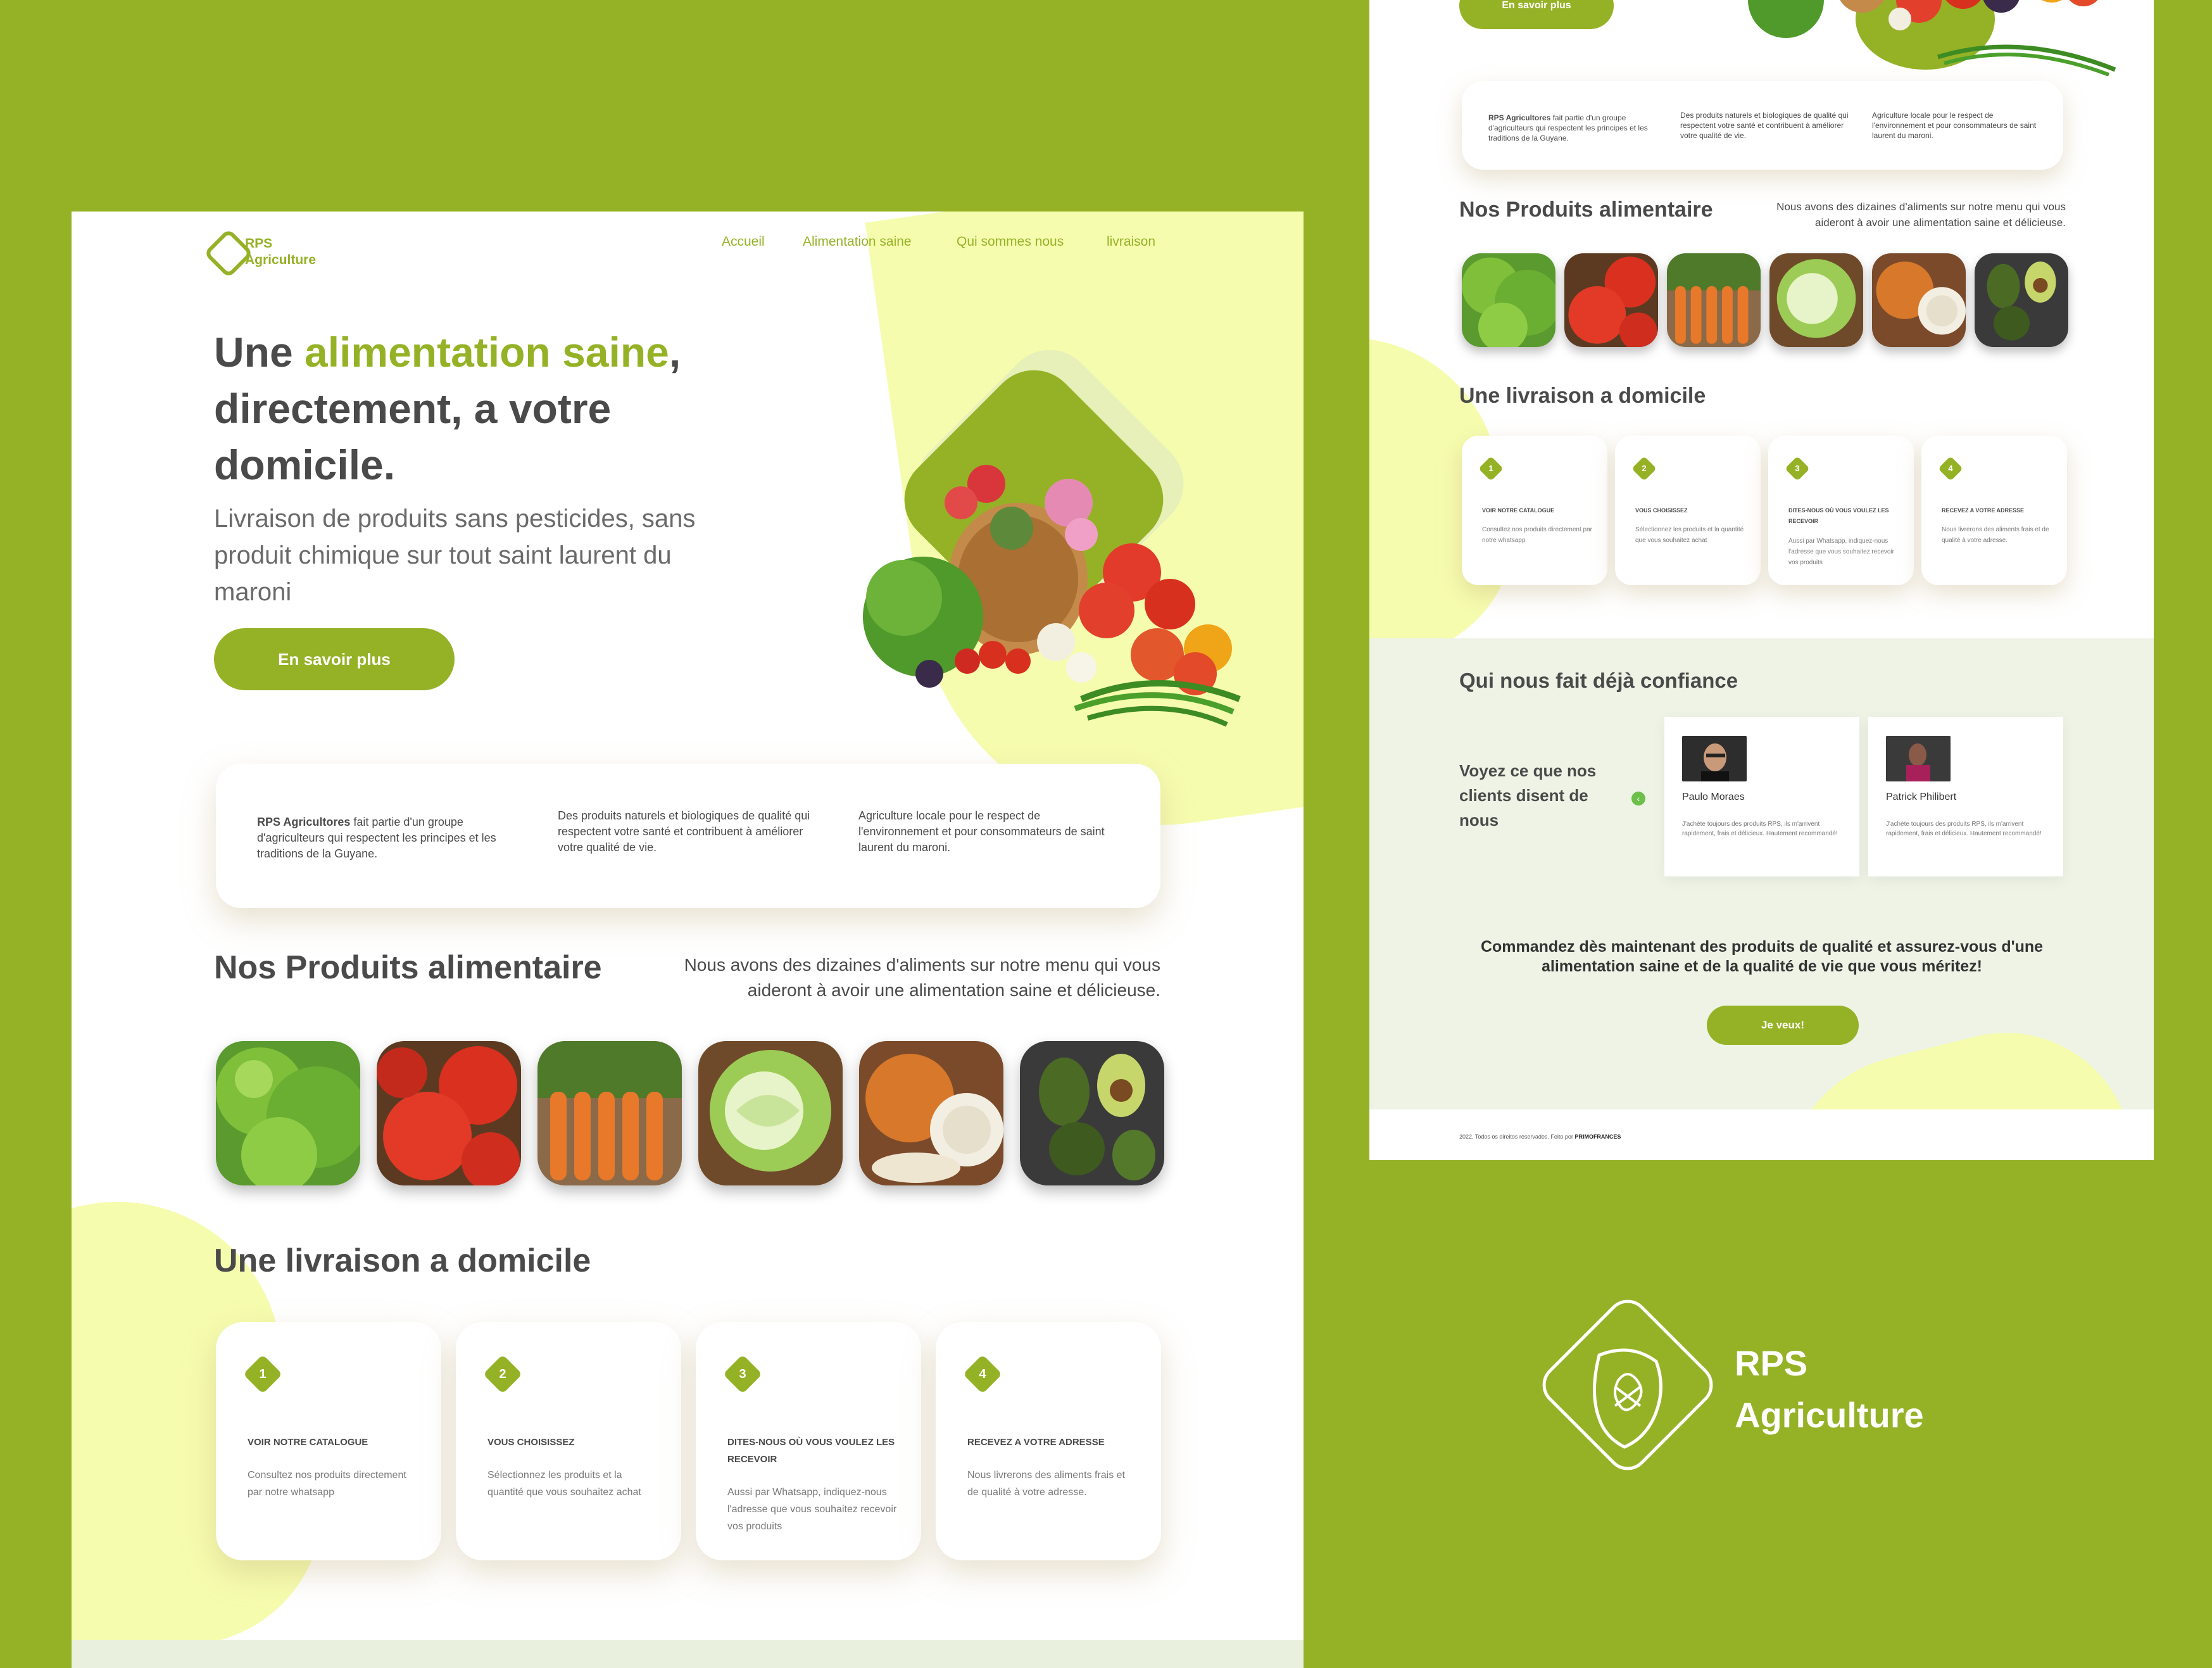 Image resolution: width=2212 pixels, height=1668 pixels. What do you see at coordinates (857, 242) in the screenshot?
I see `nav-item-alimentation-saine: Alimentation saine` at bounding box center [857, 242].